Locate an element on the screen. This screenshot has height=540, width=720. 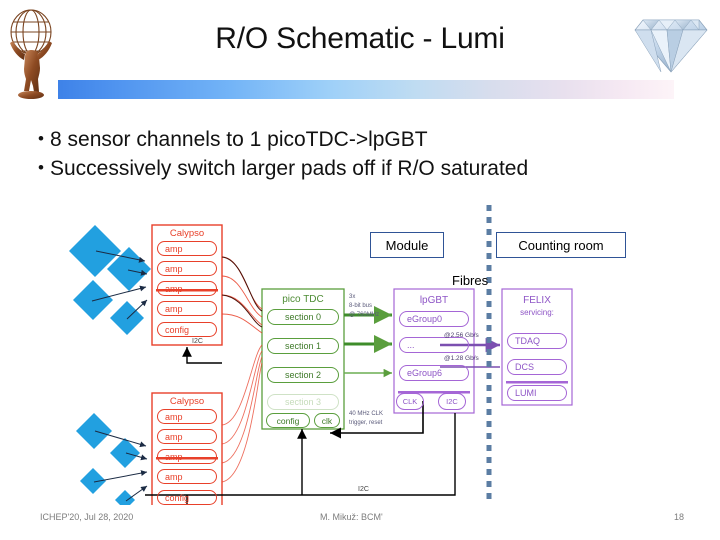
pico-to-lpgbt-links is located at coordinates (368, 342).